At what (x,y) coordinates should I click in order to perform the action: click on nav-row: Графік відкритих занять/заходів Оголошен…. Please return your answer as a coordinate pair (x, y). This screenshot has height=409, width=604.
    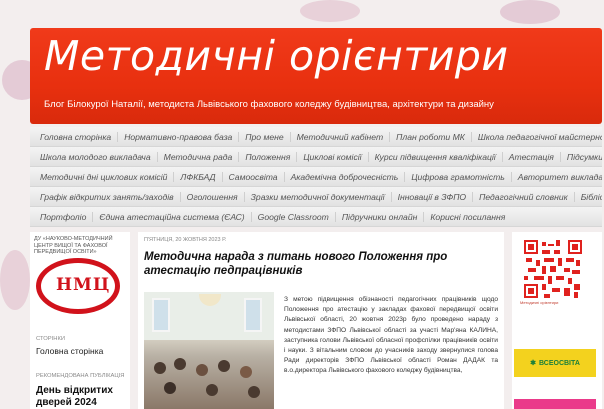
    Looking at the image, I should click on (316, 197).